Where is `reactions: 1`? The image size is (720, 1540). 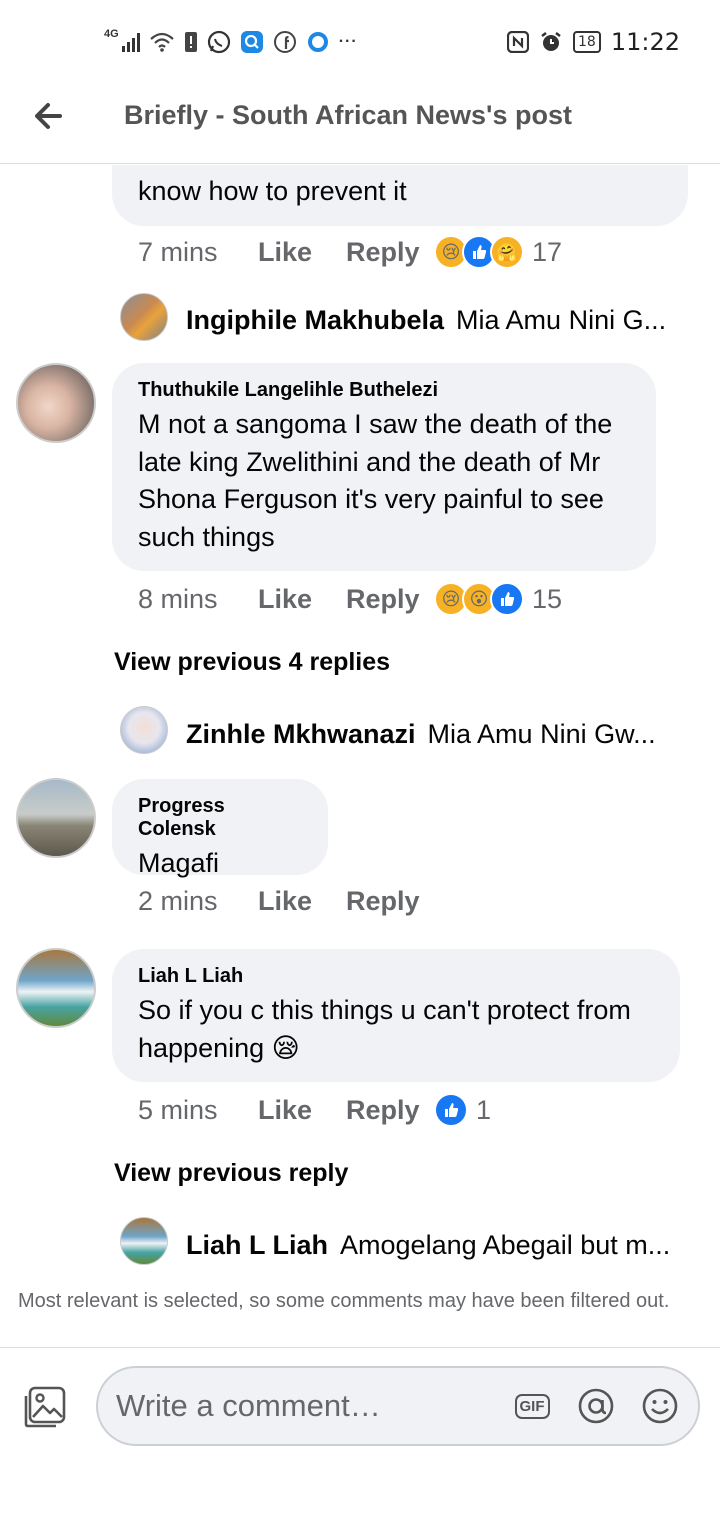 reactions: 1 is located at coordinates (462, 1110).